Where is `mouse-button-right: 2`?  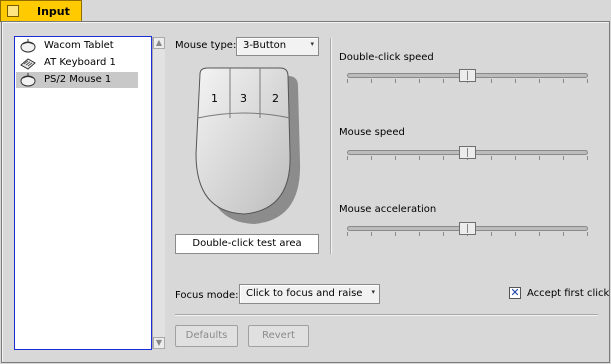
mouse-button-right: 2 is located at coordinates (275, 98).